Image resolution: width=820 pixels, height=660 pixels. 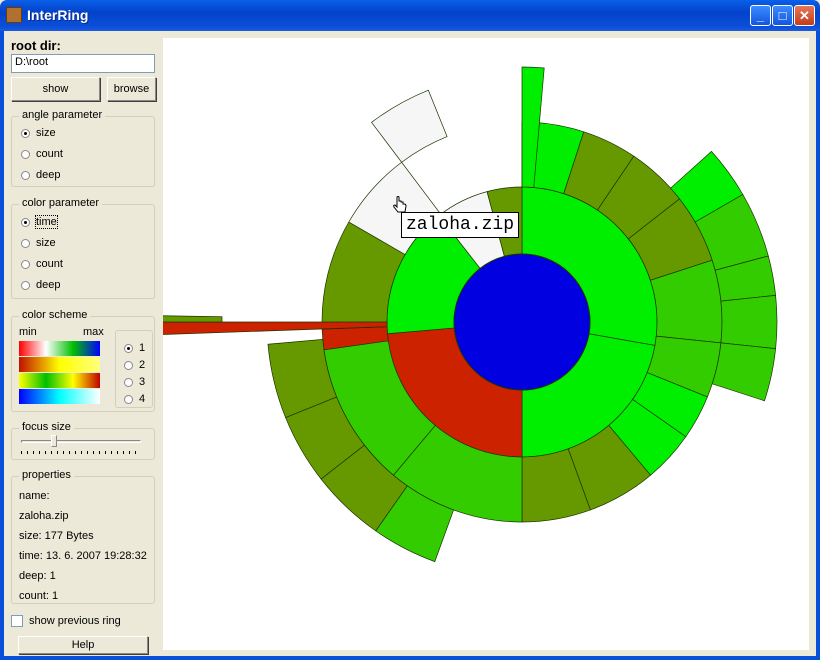 I want to click on focus-size-group: focus size, so click(x=83, y=440).